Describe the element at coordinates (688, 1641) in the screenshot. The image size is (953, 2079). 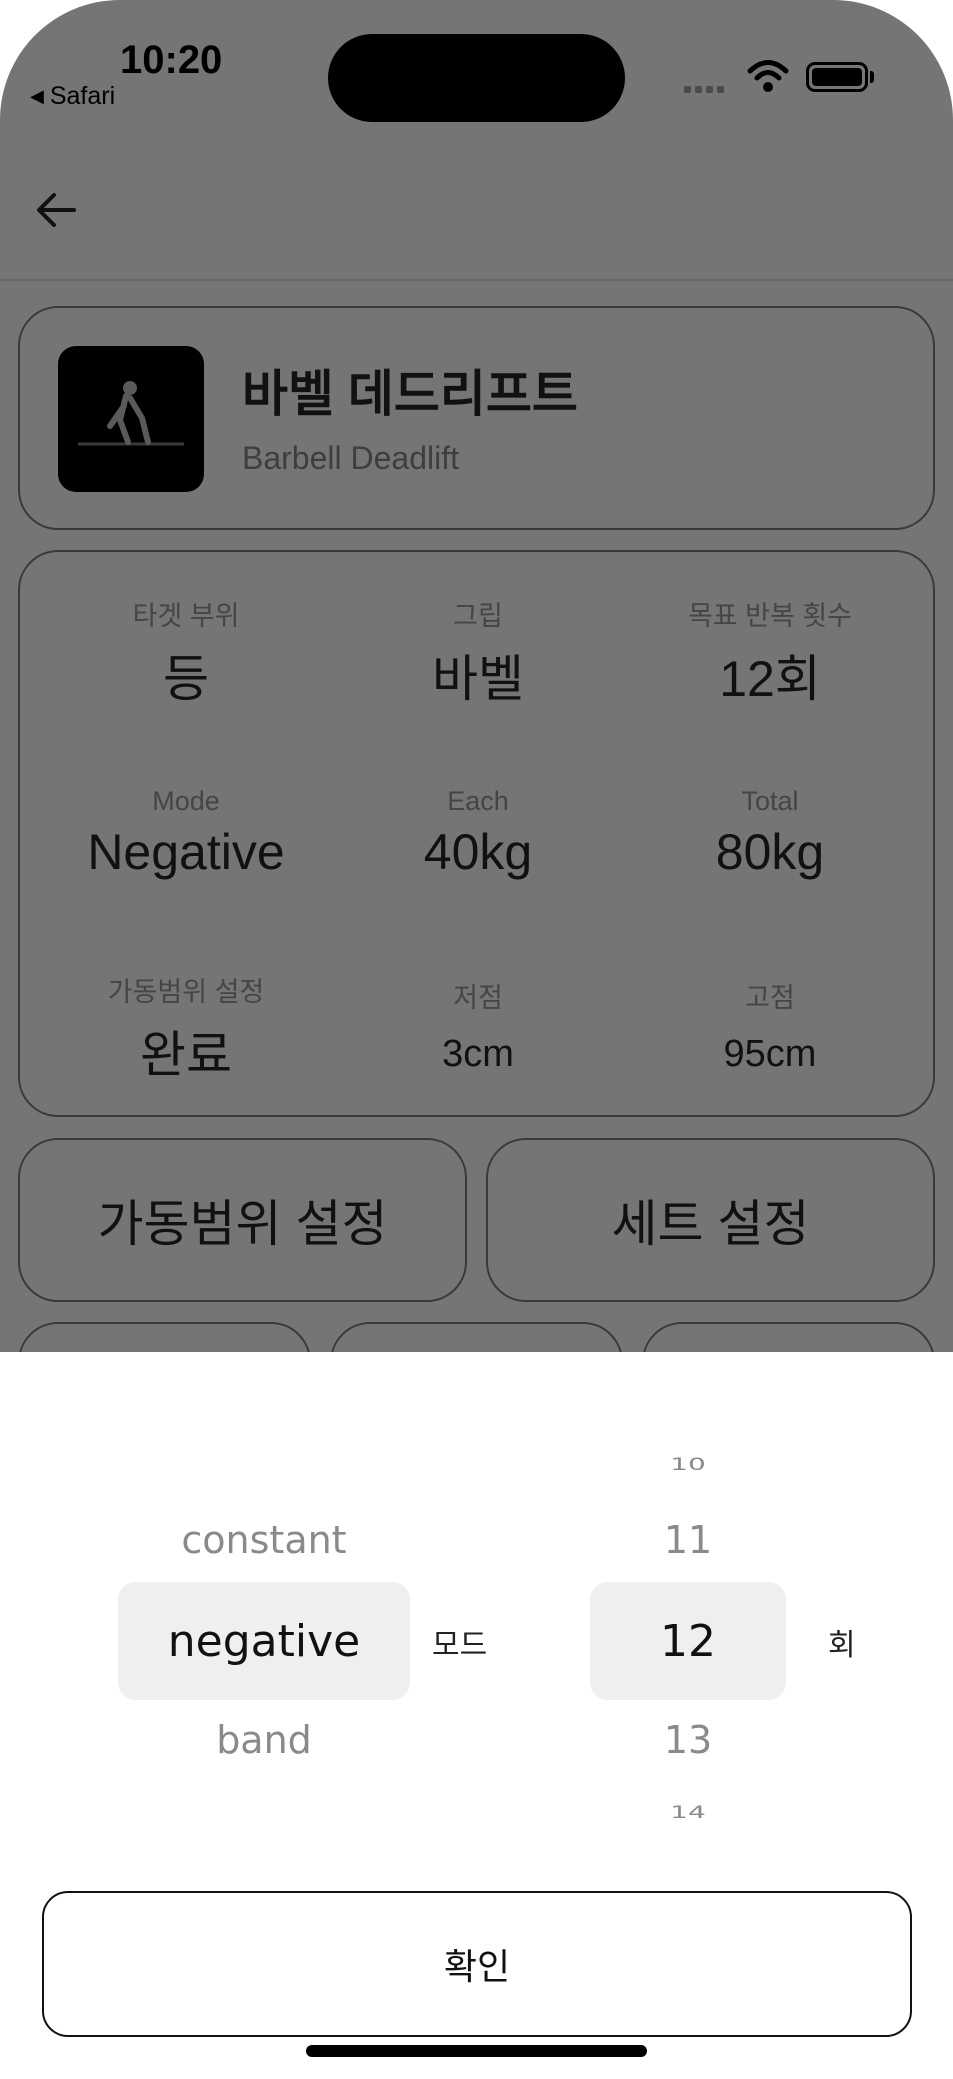
I see `reps-option-12: 12` at that location.